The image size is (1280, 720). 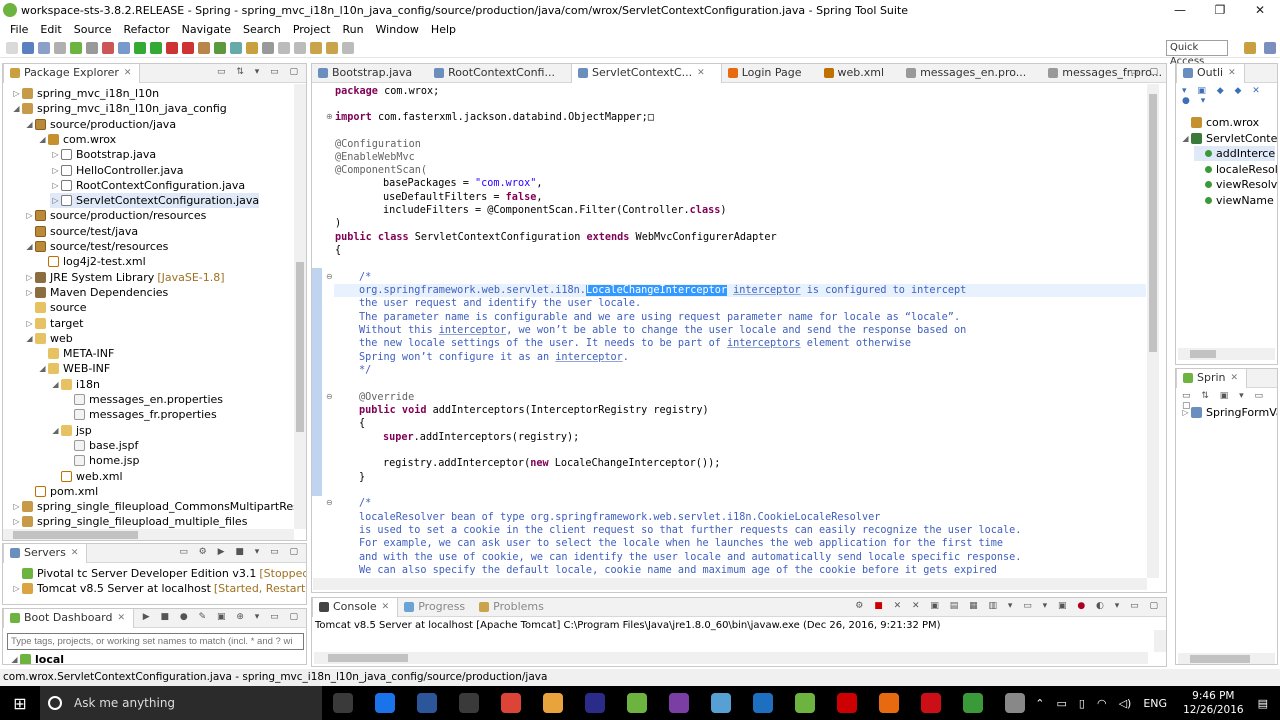 I want to click on tab-package-explorer: Package Explorer ✕, so click(x=72, y=73).